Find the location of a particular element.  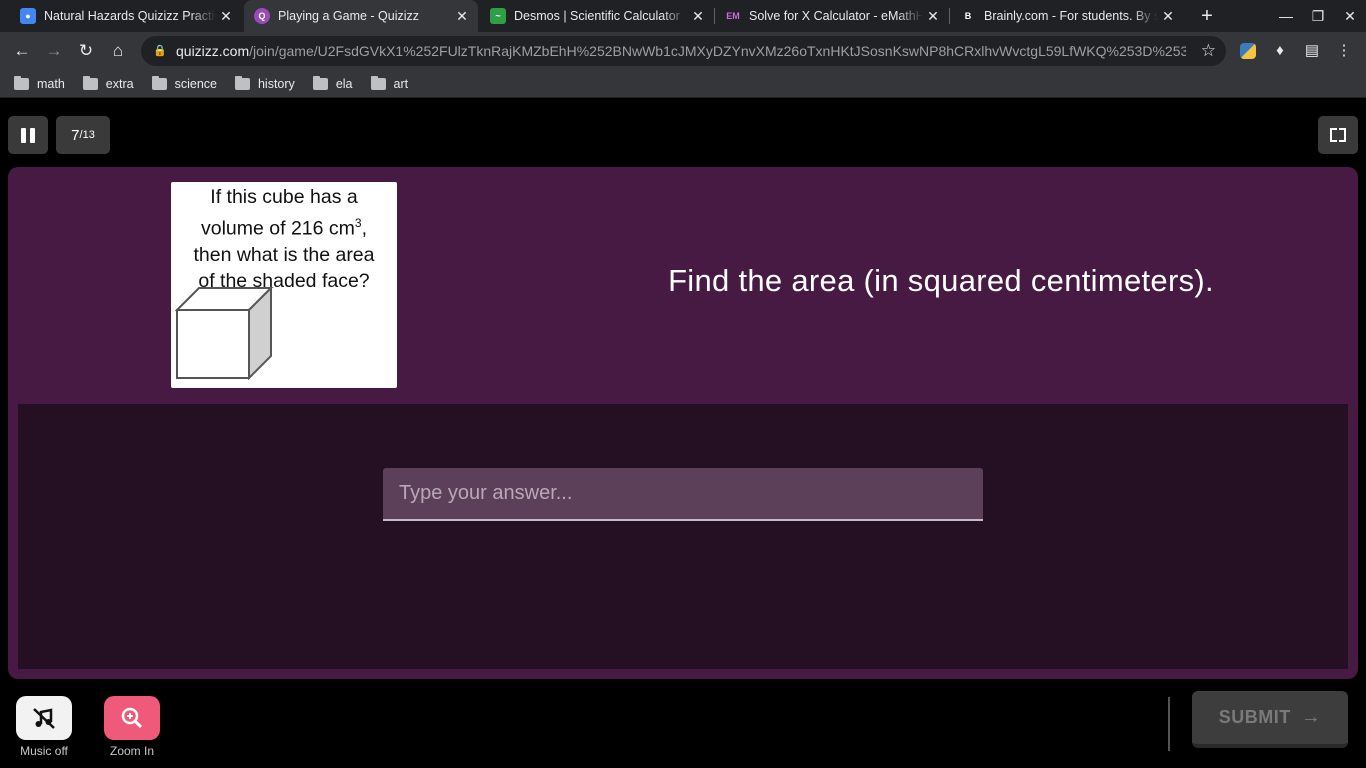

image-text-line: volume of 216 cm3, is located at coordinates (284, 226).